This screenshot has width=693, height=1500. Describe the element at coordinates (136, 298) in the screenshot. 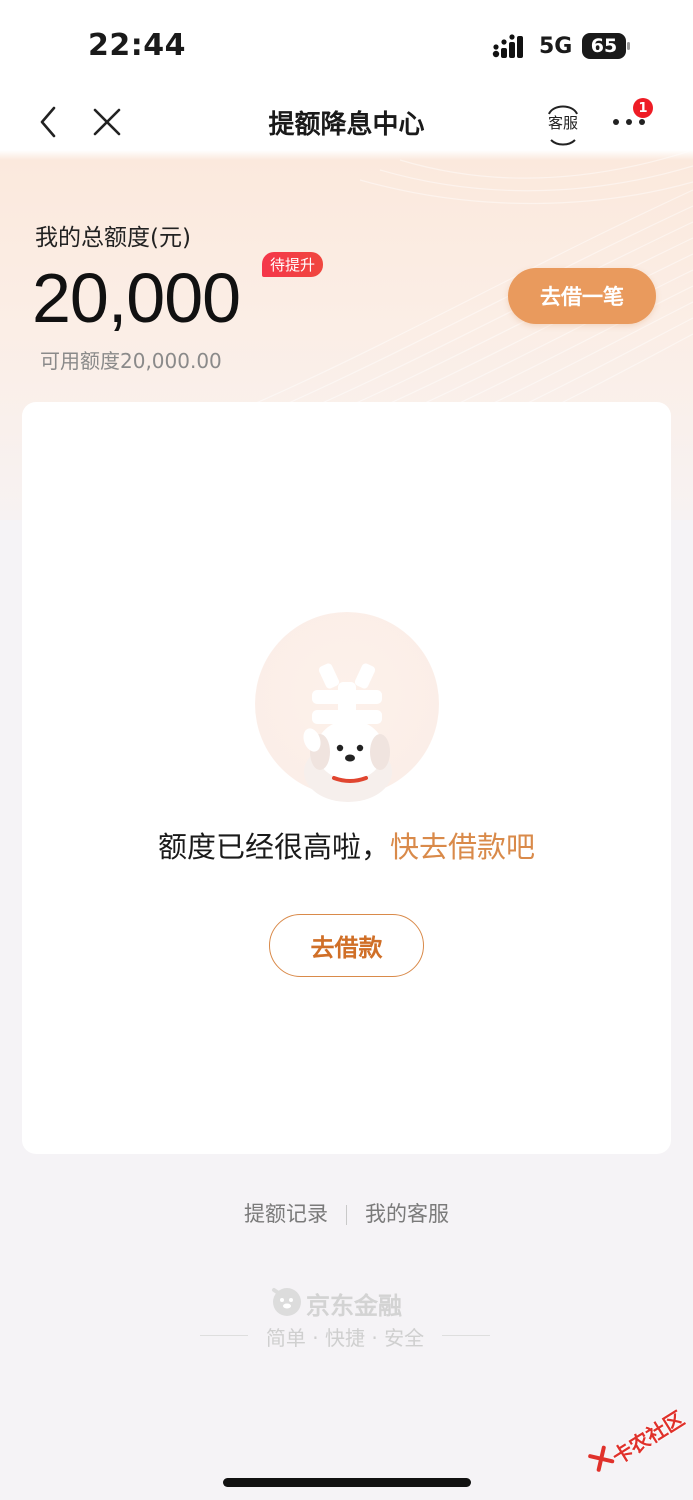

I see `total-credit-amount: 20,000` at that location.